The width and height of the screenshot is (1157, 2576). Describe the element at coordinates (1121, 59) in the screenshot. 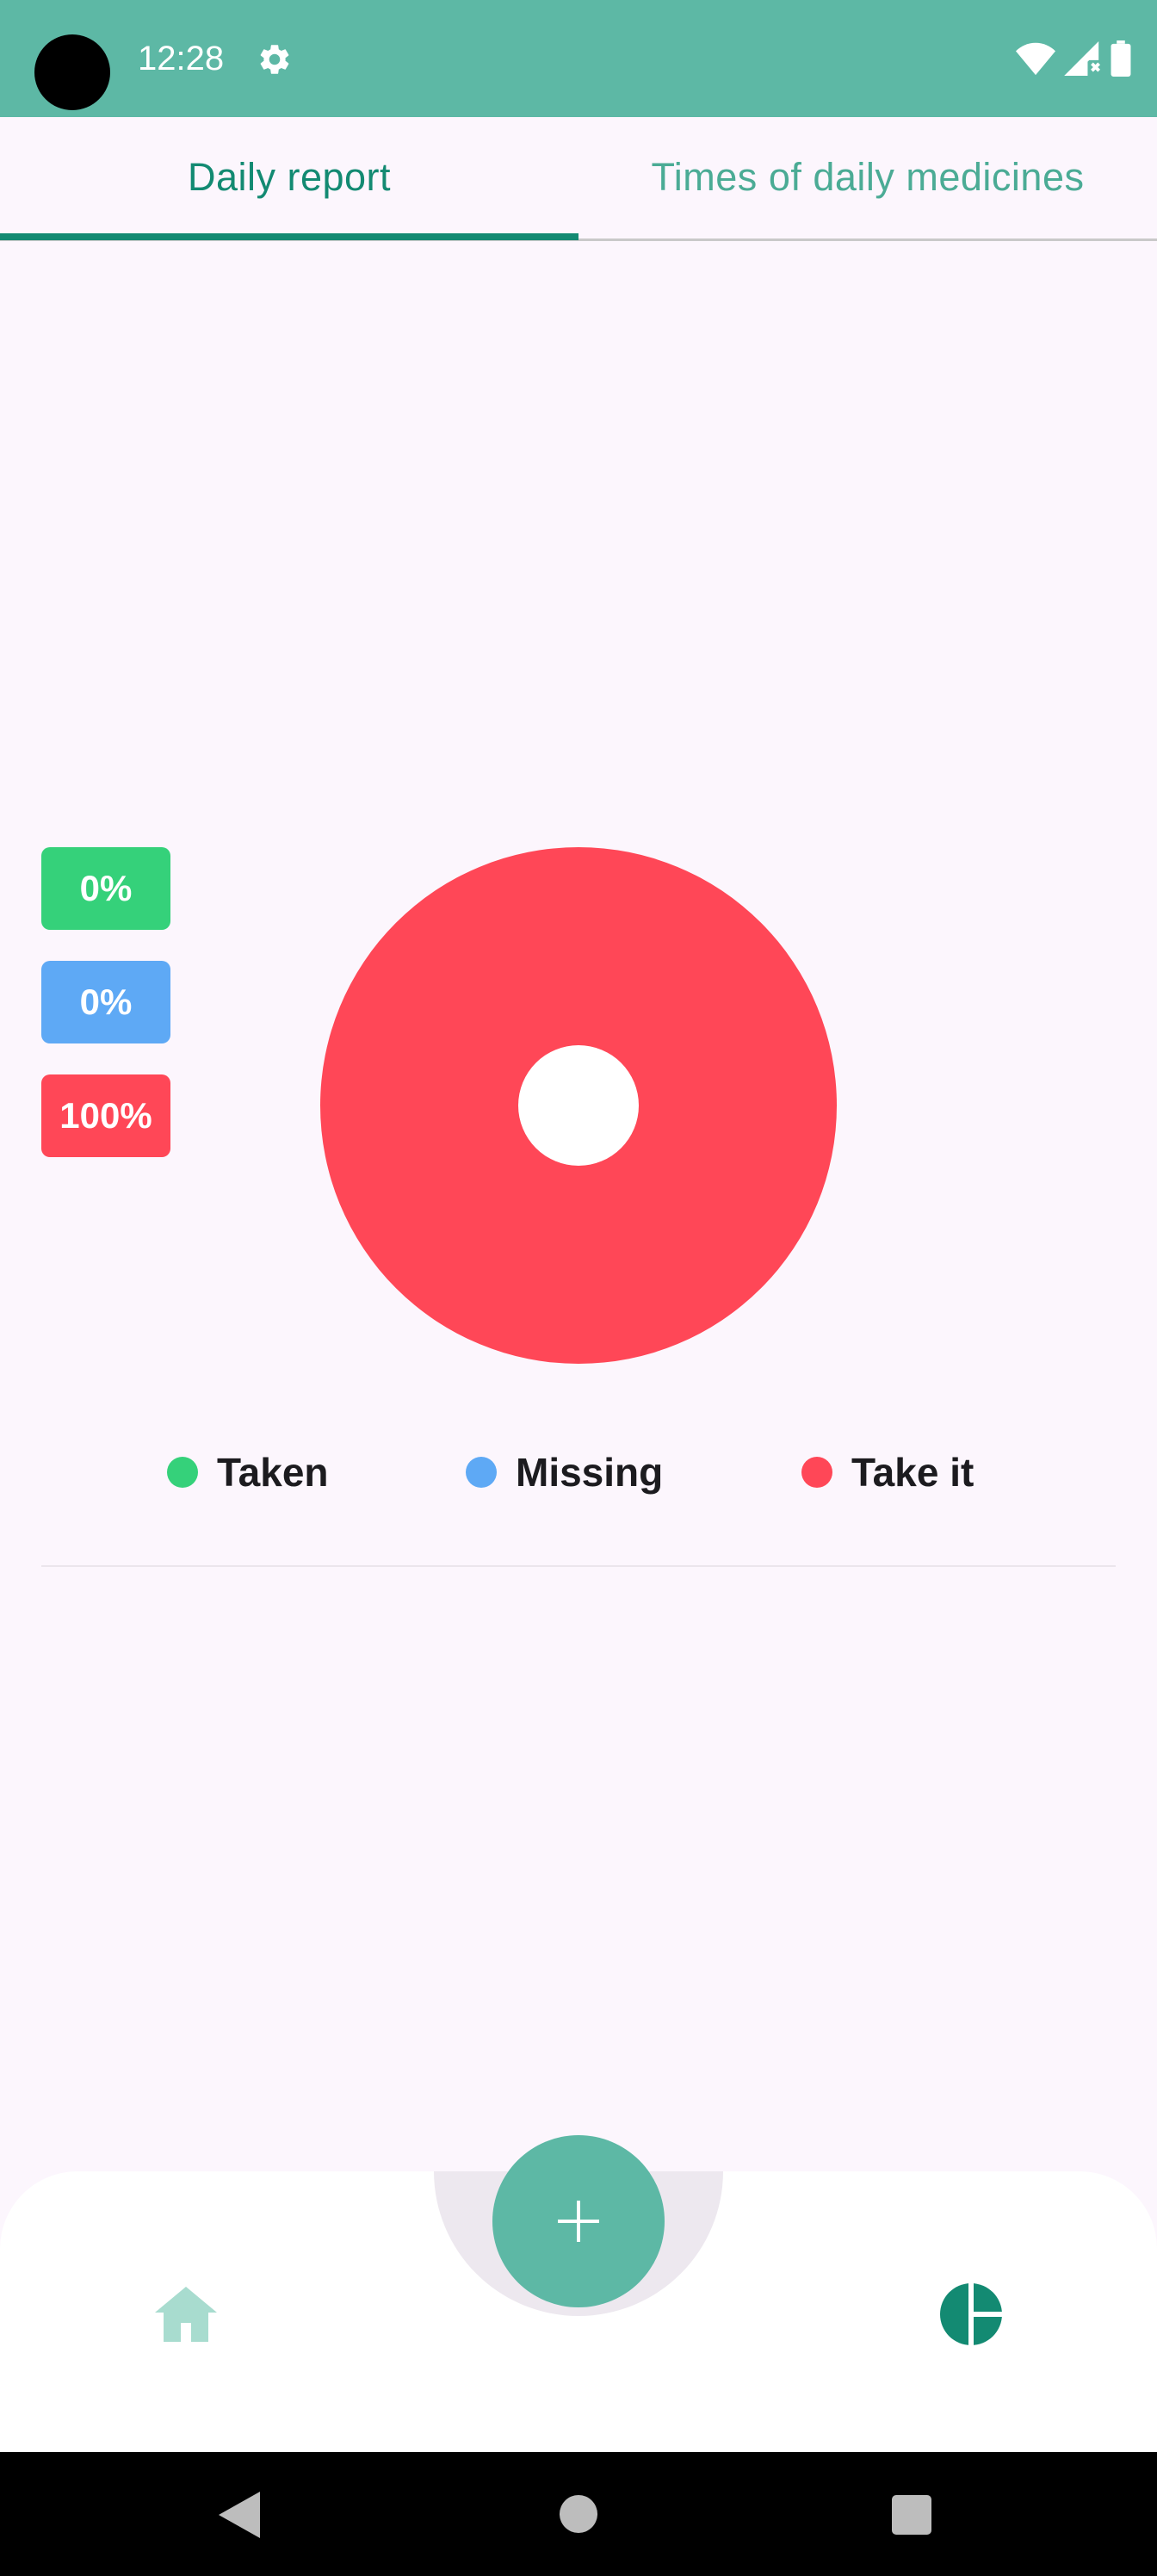

I see `battery-icon` at that location.